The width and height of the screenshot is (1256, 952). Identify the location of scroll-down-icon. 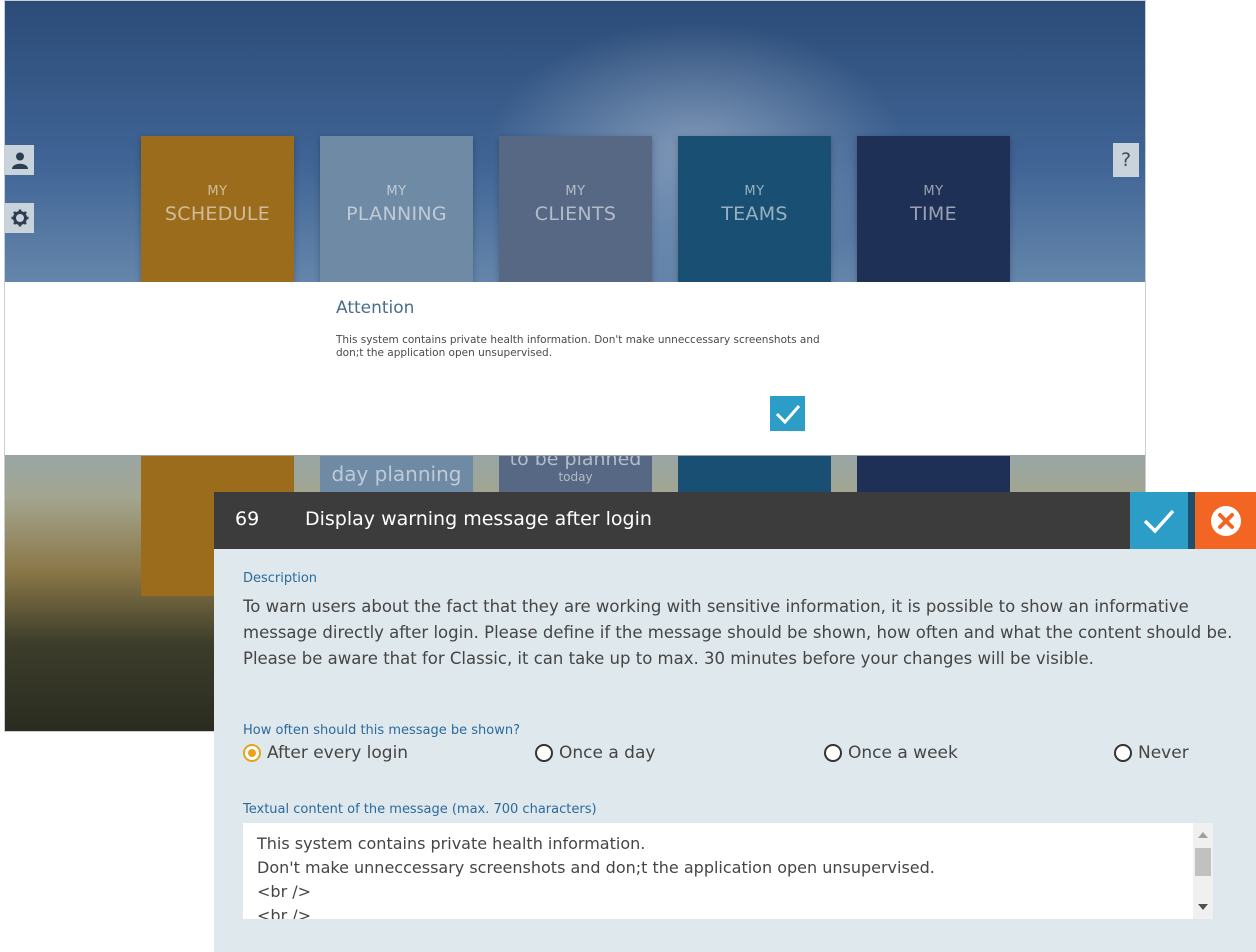
(1203, 907).